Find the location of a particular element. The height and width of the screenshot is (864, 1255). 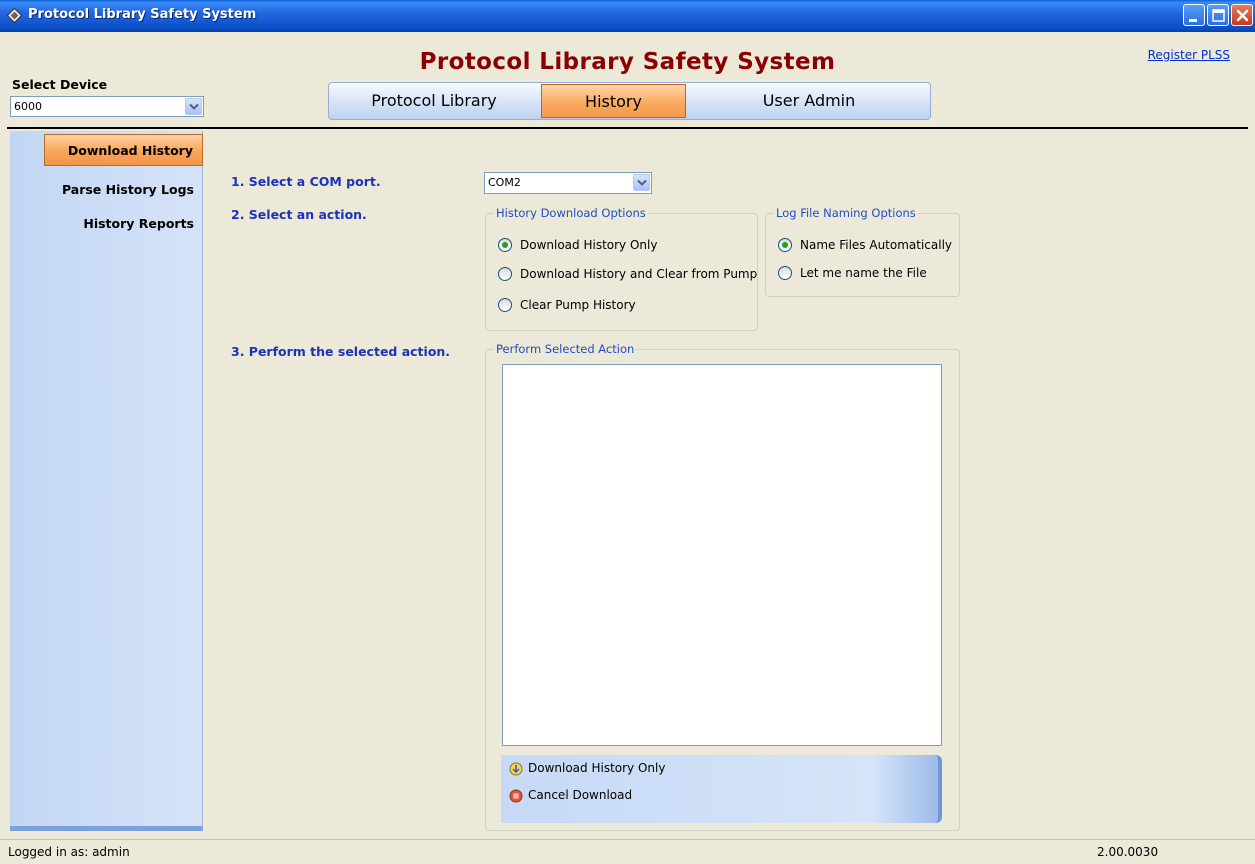

window-title: Protocol Library Safety System is located at coordinates (142, 14).